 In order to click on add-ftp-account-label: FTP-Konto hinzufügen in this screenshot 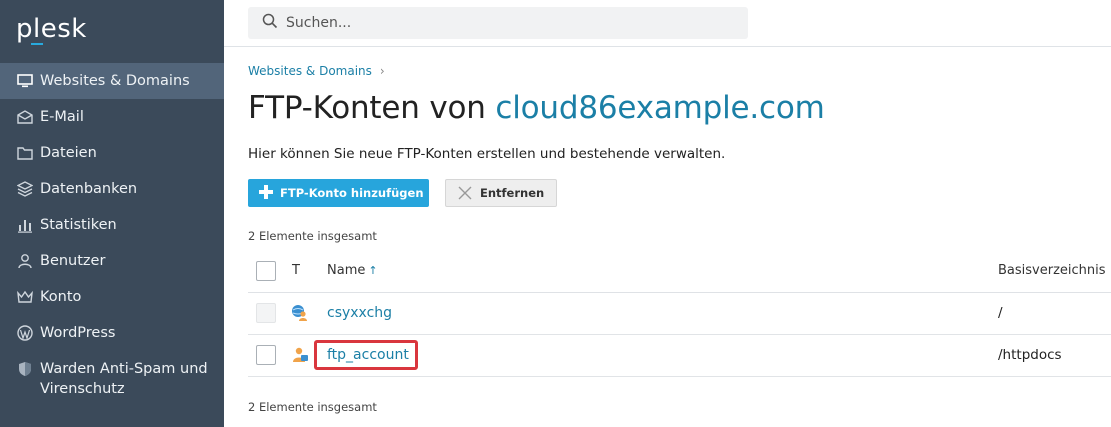, I will do `click(352, 193)`.